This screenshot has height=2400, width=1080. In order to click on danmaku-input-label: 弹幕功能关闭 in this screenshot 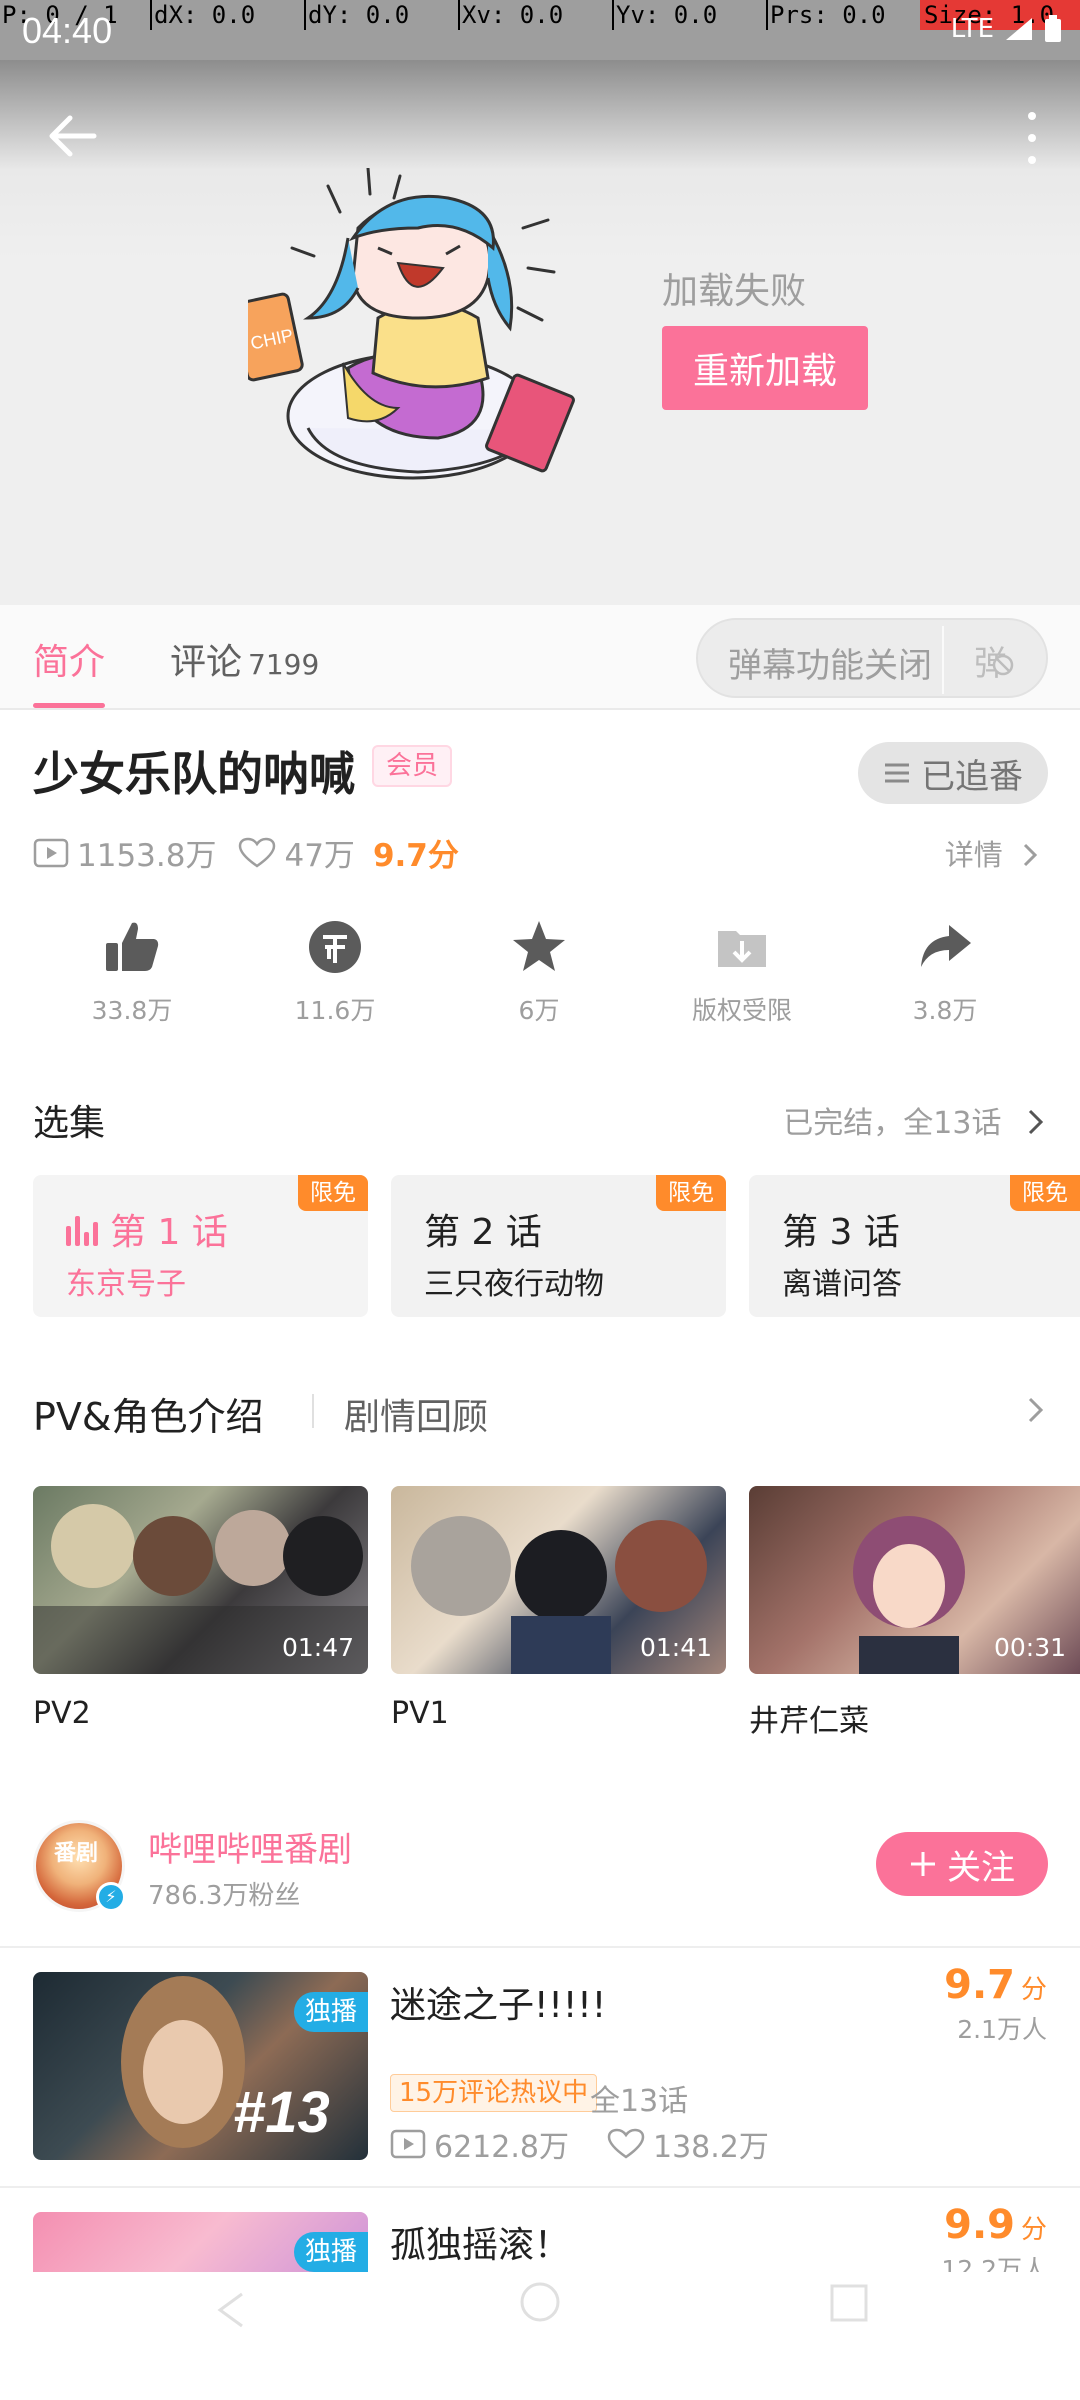, I will do `click(830, 662)`.